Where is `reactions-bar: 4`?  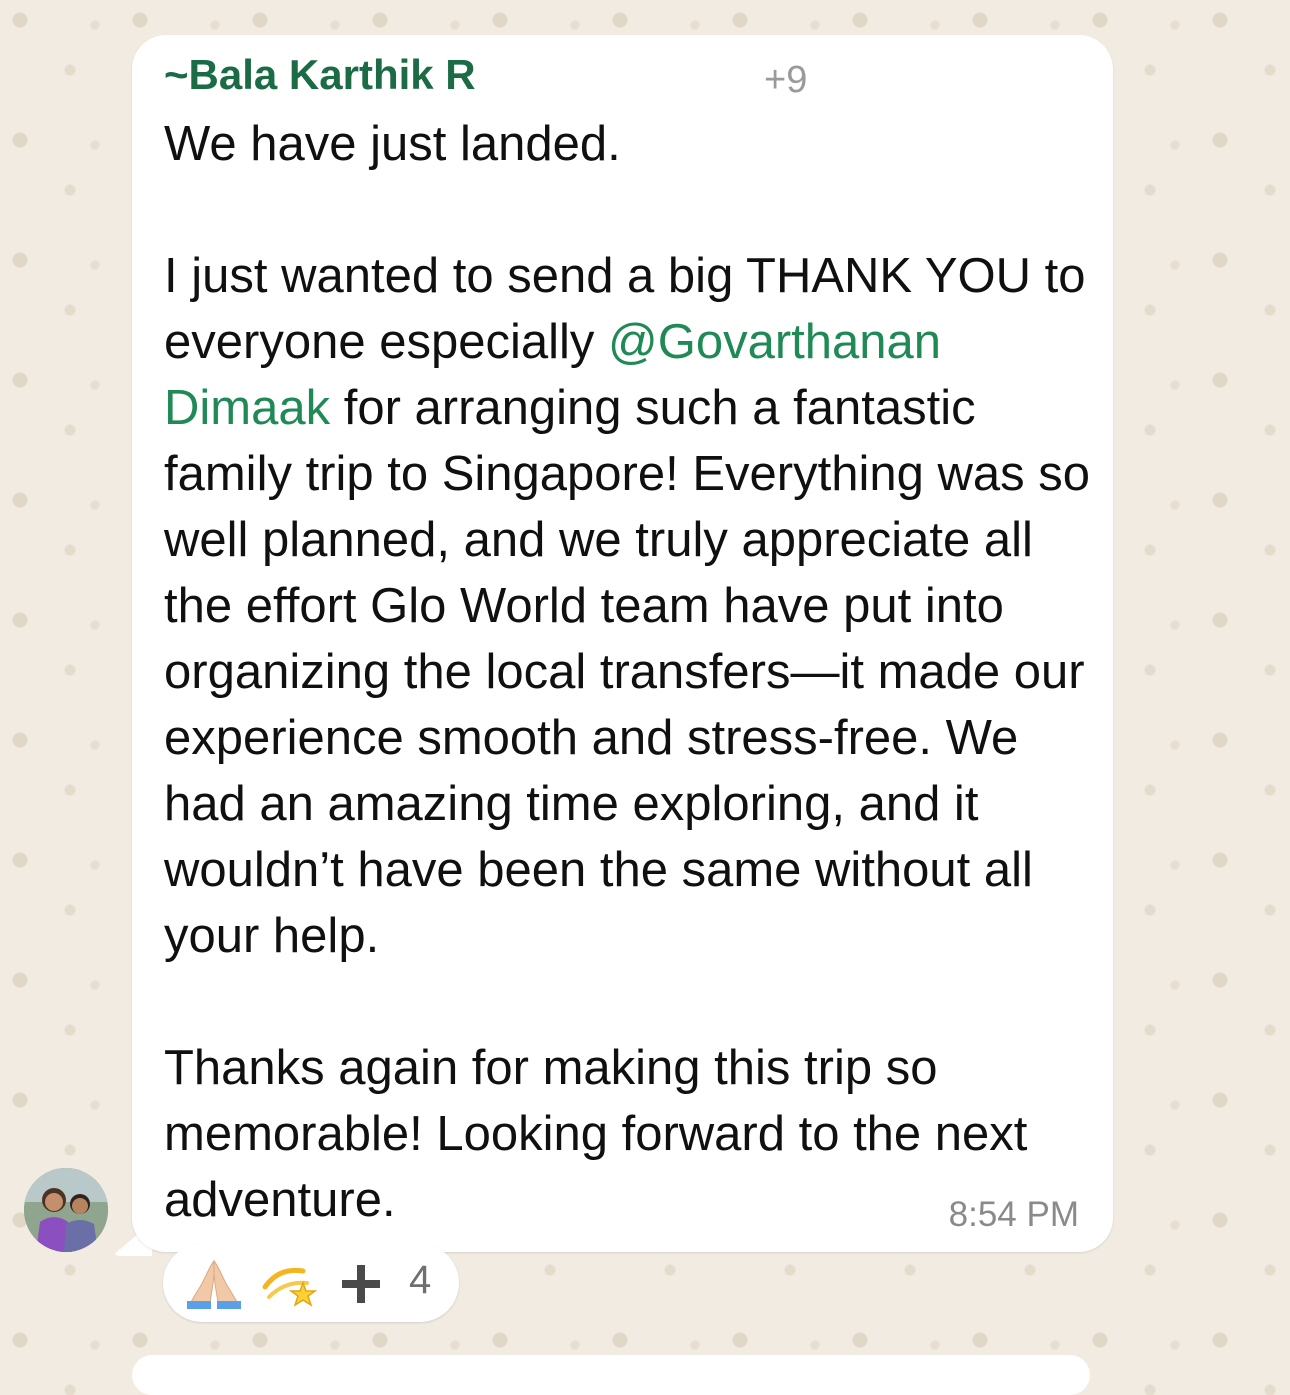
reactions-bar: 4 is located at coordinates (311, 1283).